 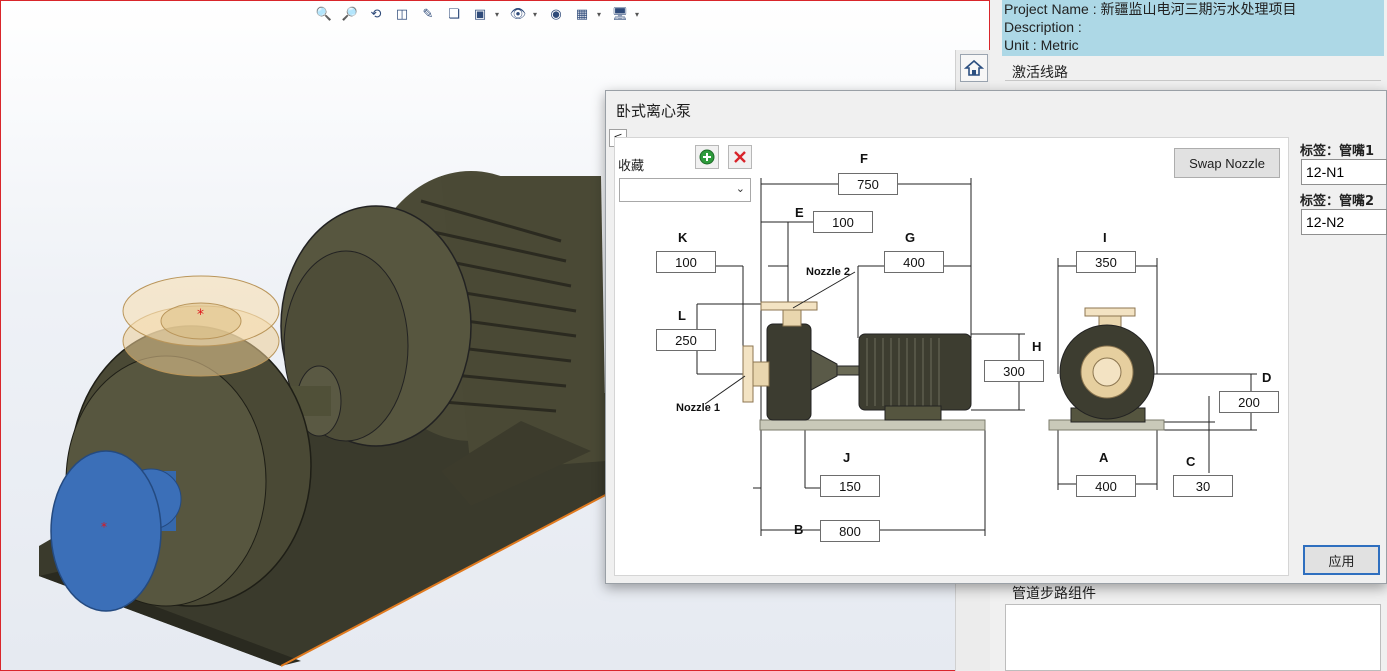 I want to click on dim-A-input: 400, so click(x=1106, y=486).